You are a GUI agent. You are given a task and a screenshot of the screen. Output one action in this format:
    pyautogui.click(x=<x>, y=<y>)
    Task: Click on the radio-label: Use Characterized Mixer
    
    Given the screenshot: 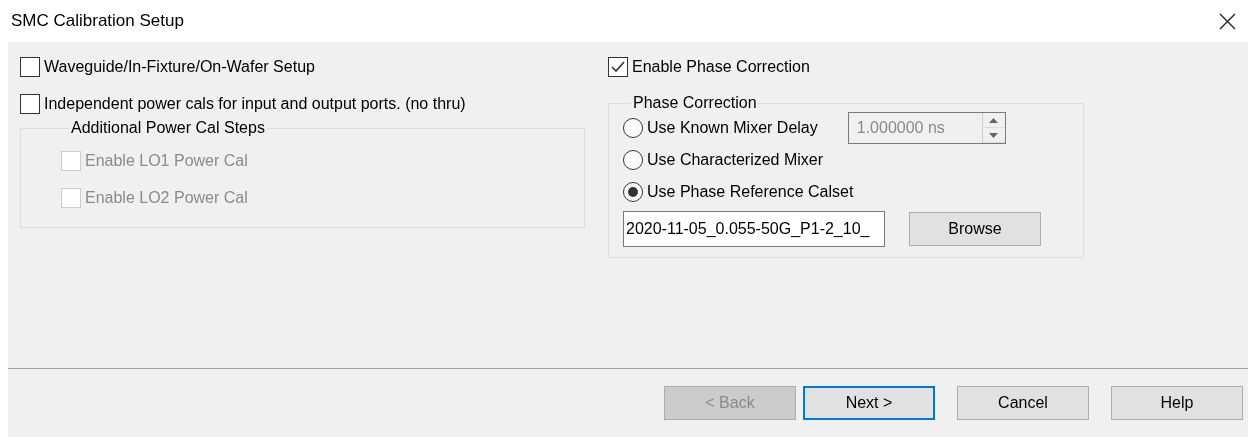 What is the action you would take?
    pyautogui.click(x=735, y=160)
    